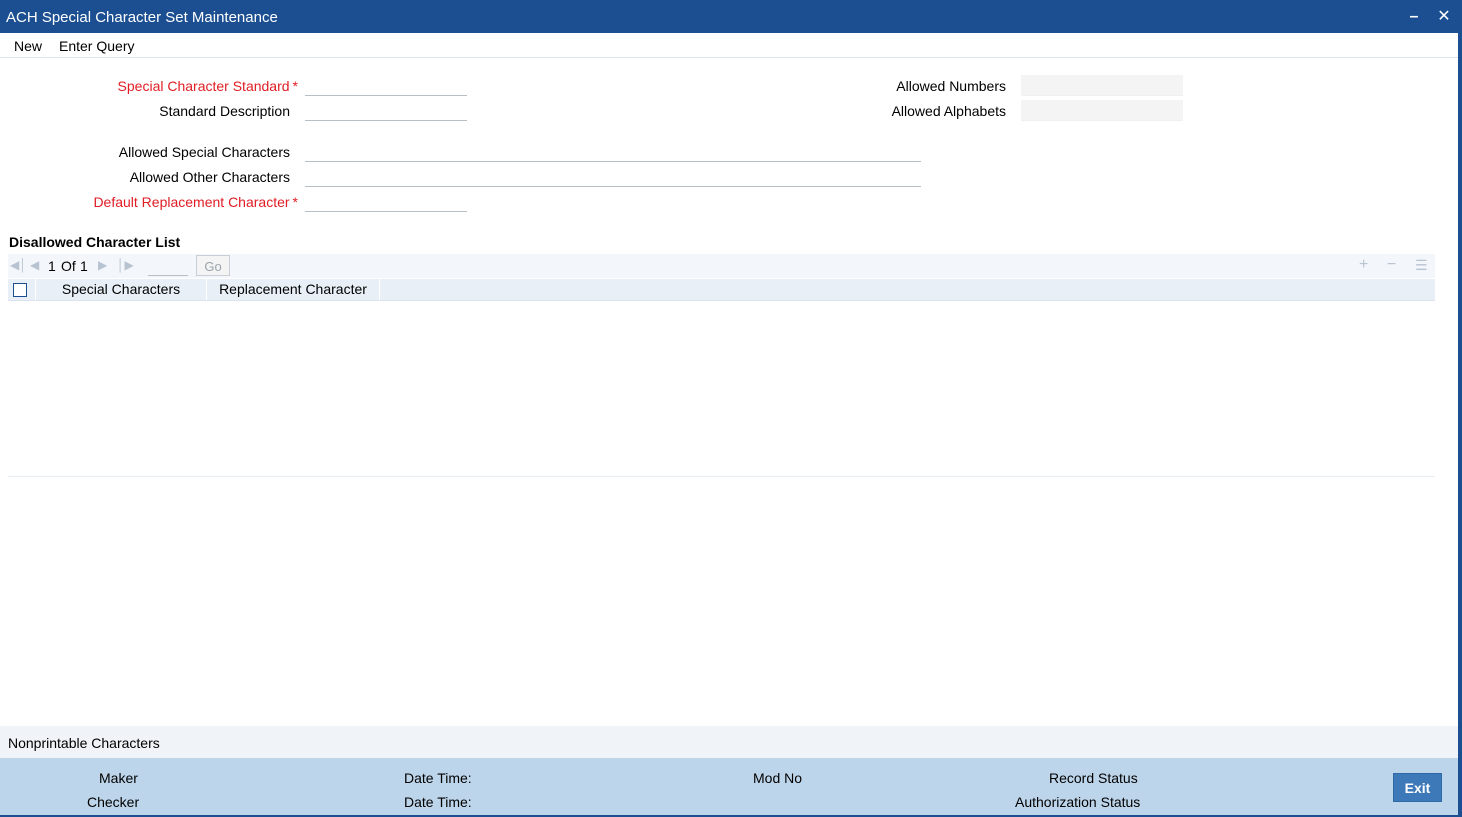 The height and width of the screenshot is (817, 1462). What do you see at coordinates (729, 742) in the screenshot?
I see `nonprintable-bar: Nonprintable Characters` at bounding box center [729, 742].